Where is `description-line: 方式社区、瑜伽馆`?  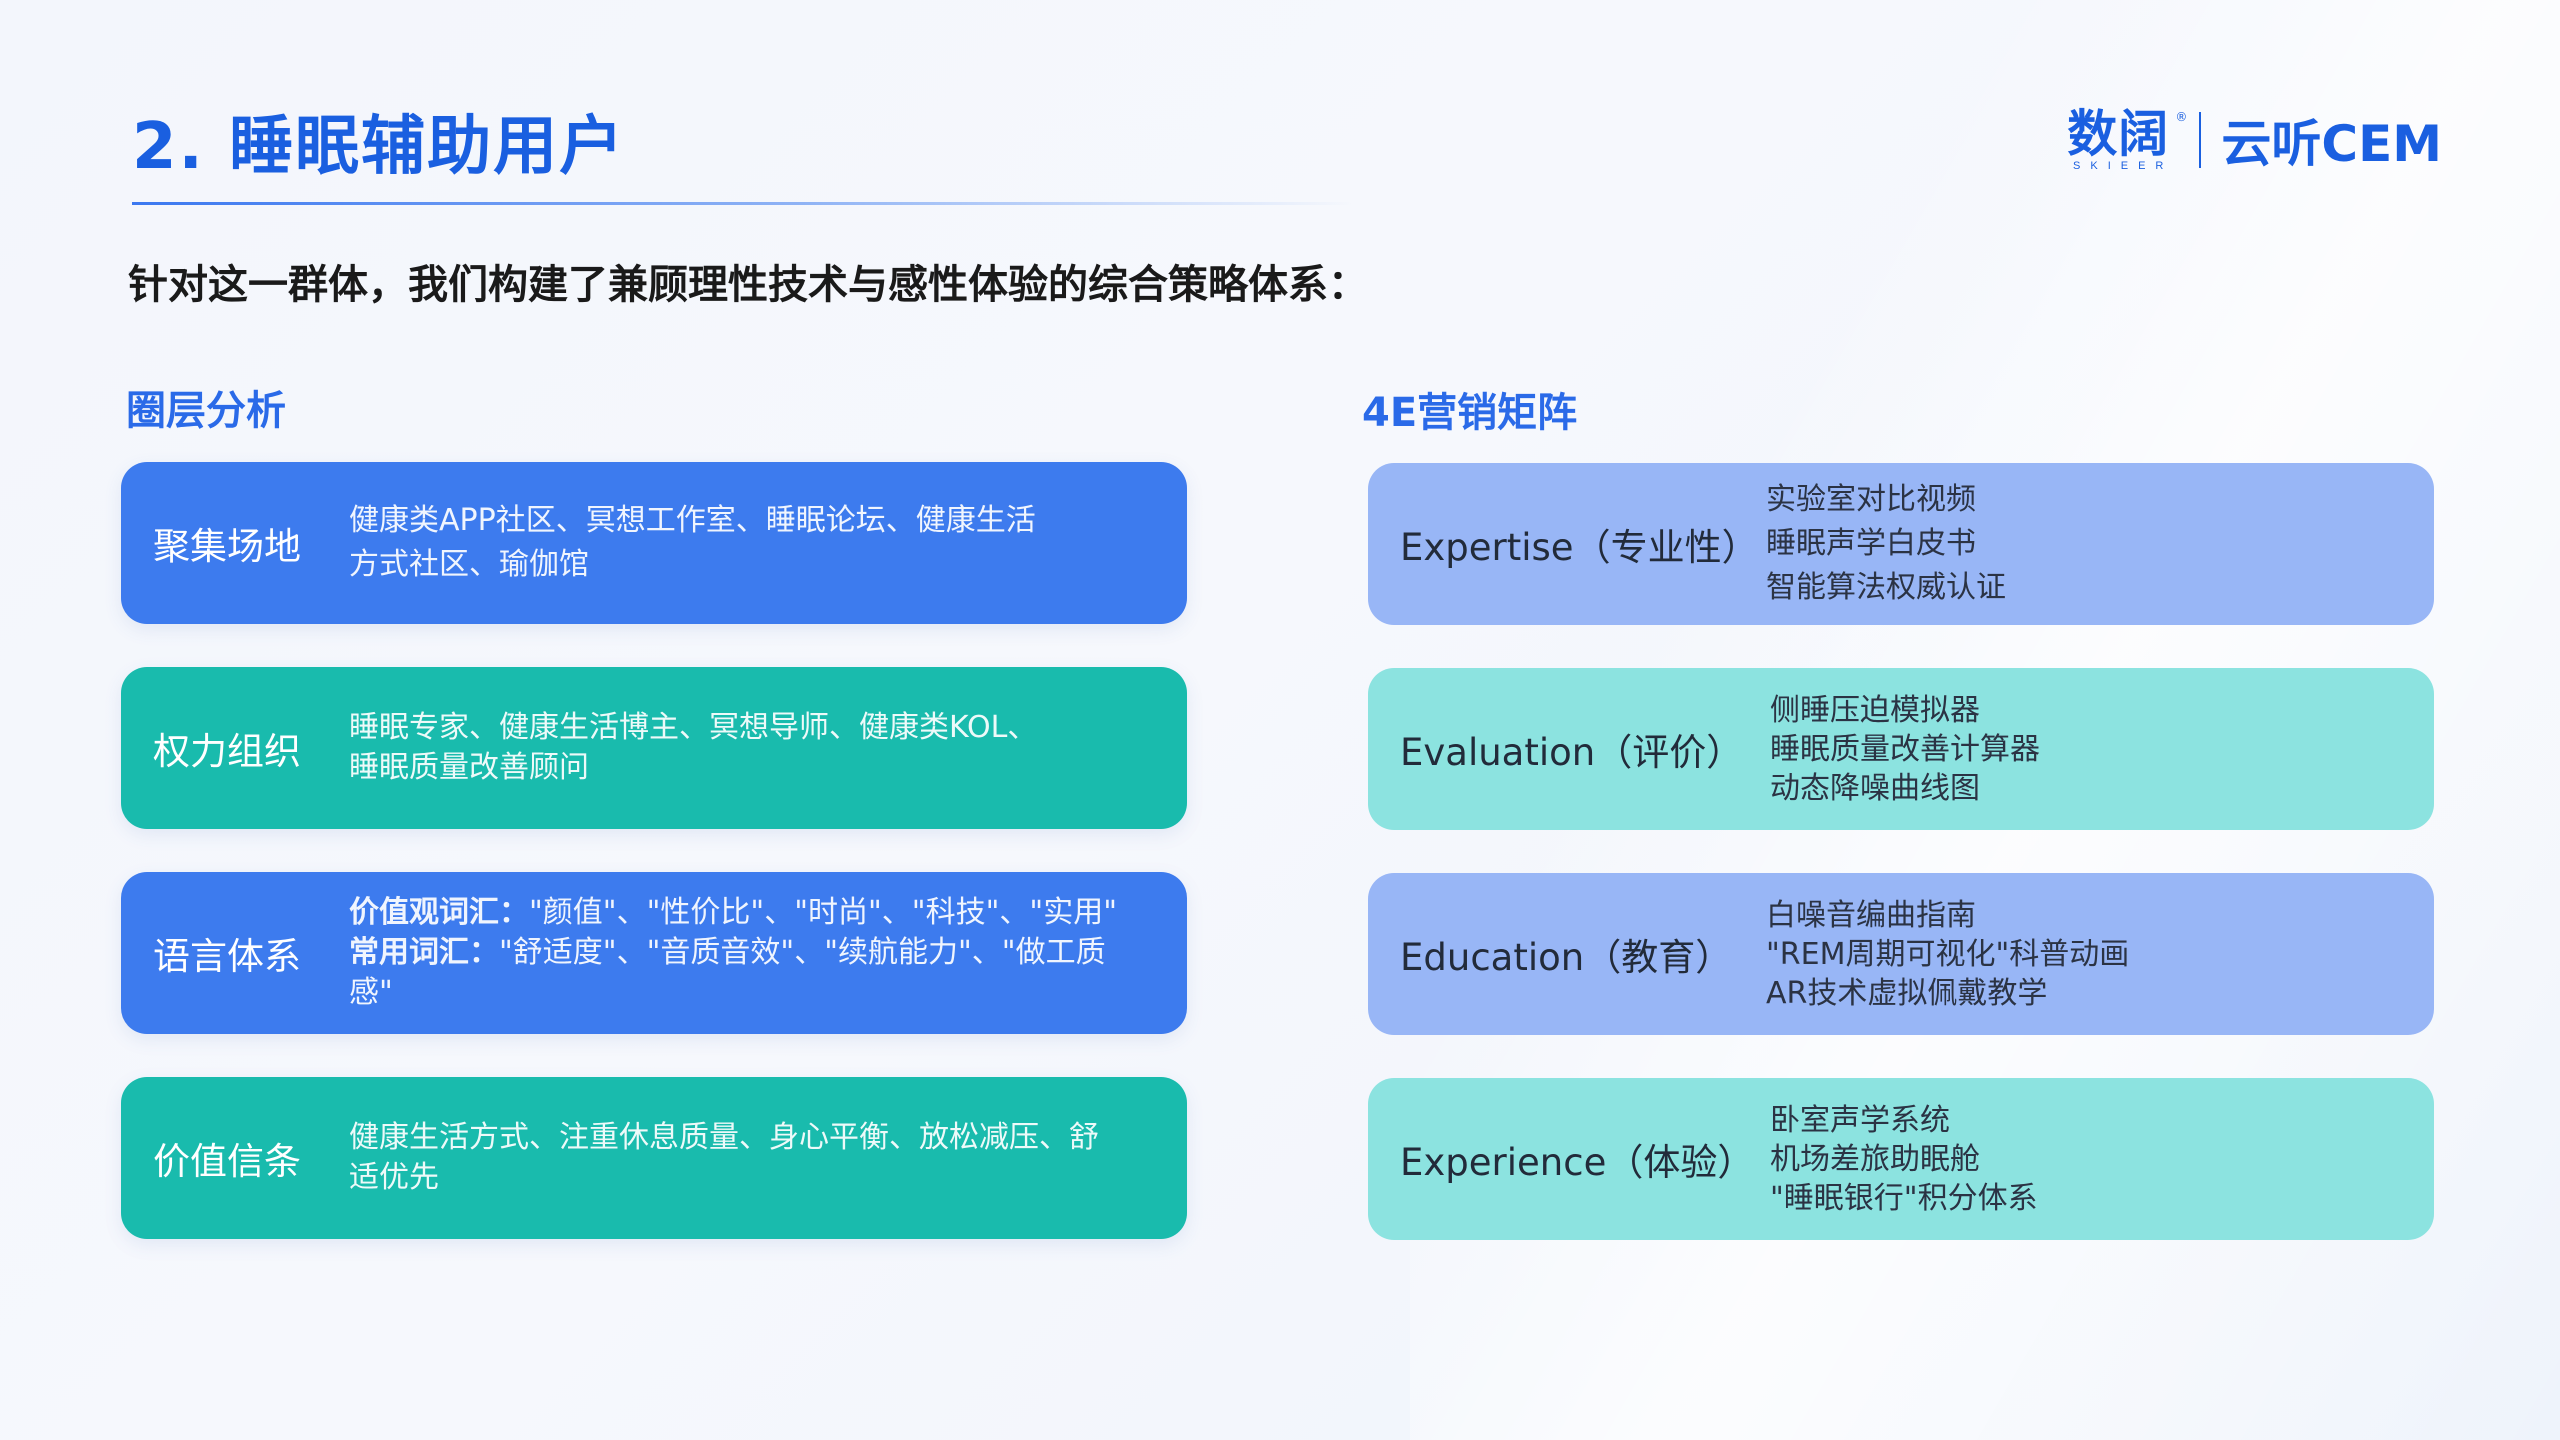 description-line: 方式社区、瑜伽馆 is located at coordinates (469, 564).